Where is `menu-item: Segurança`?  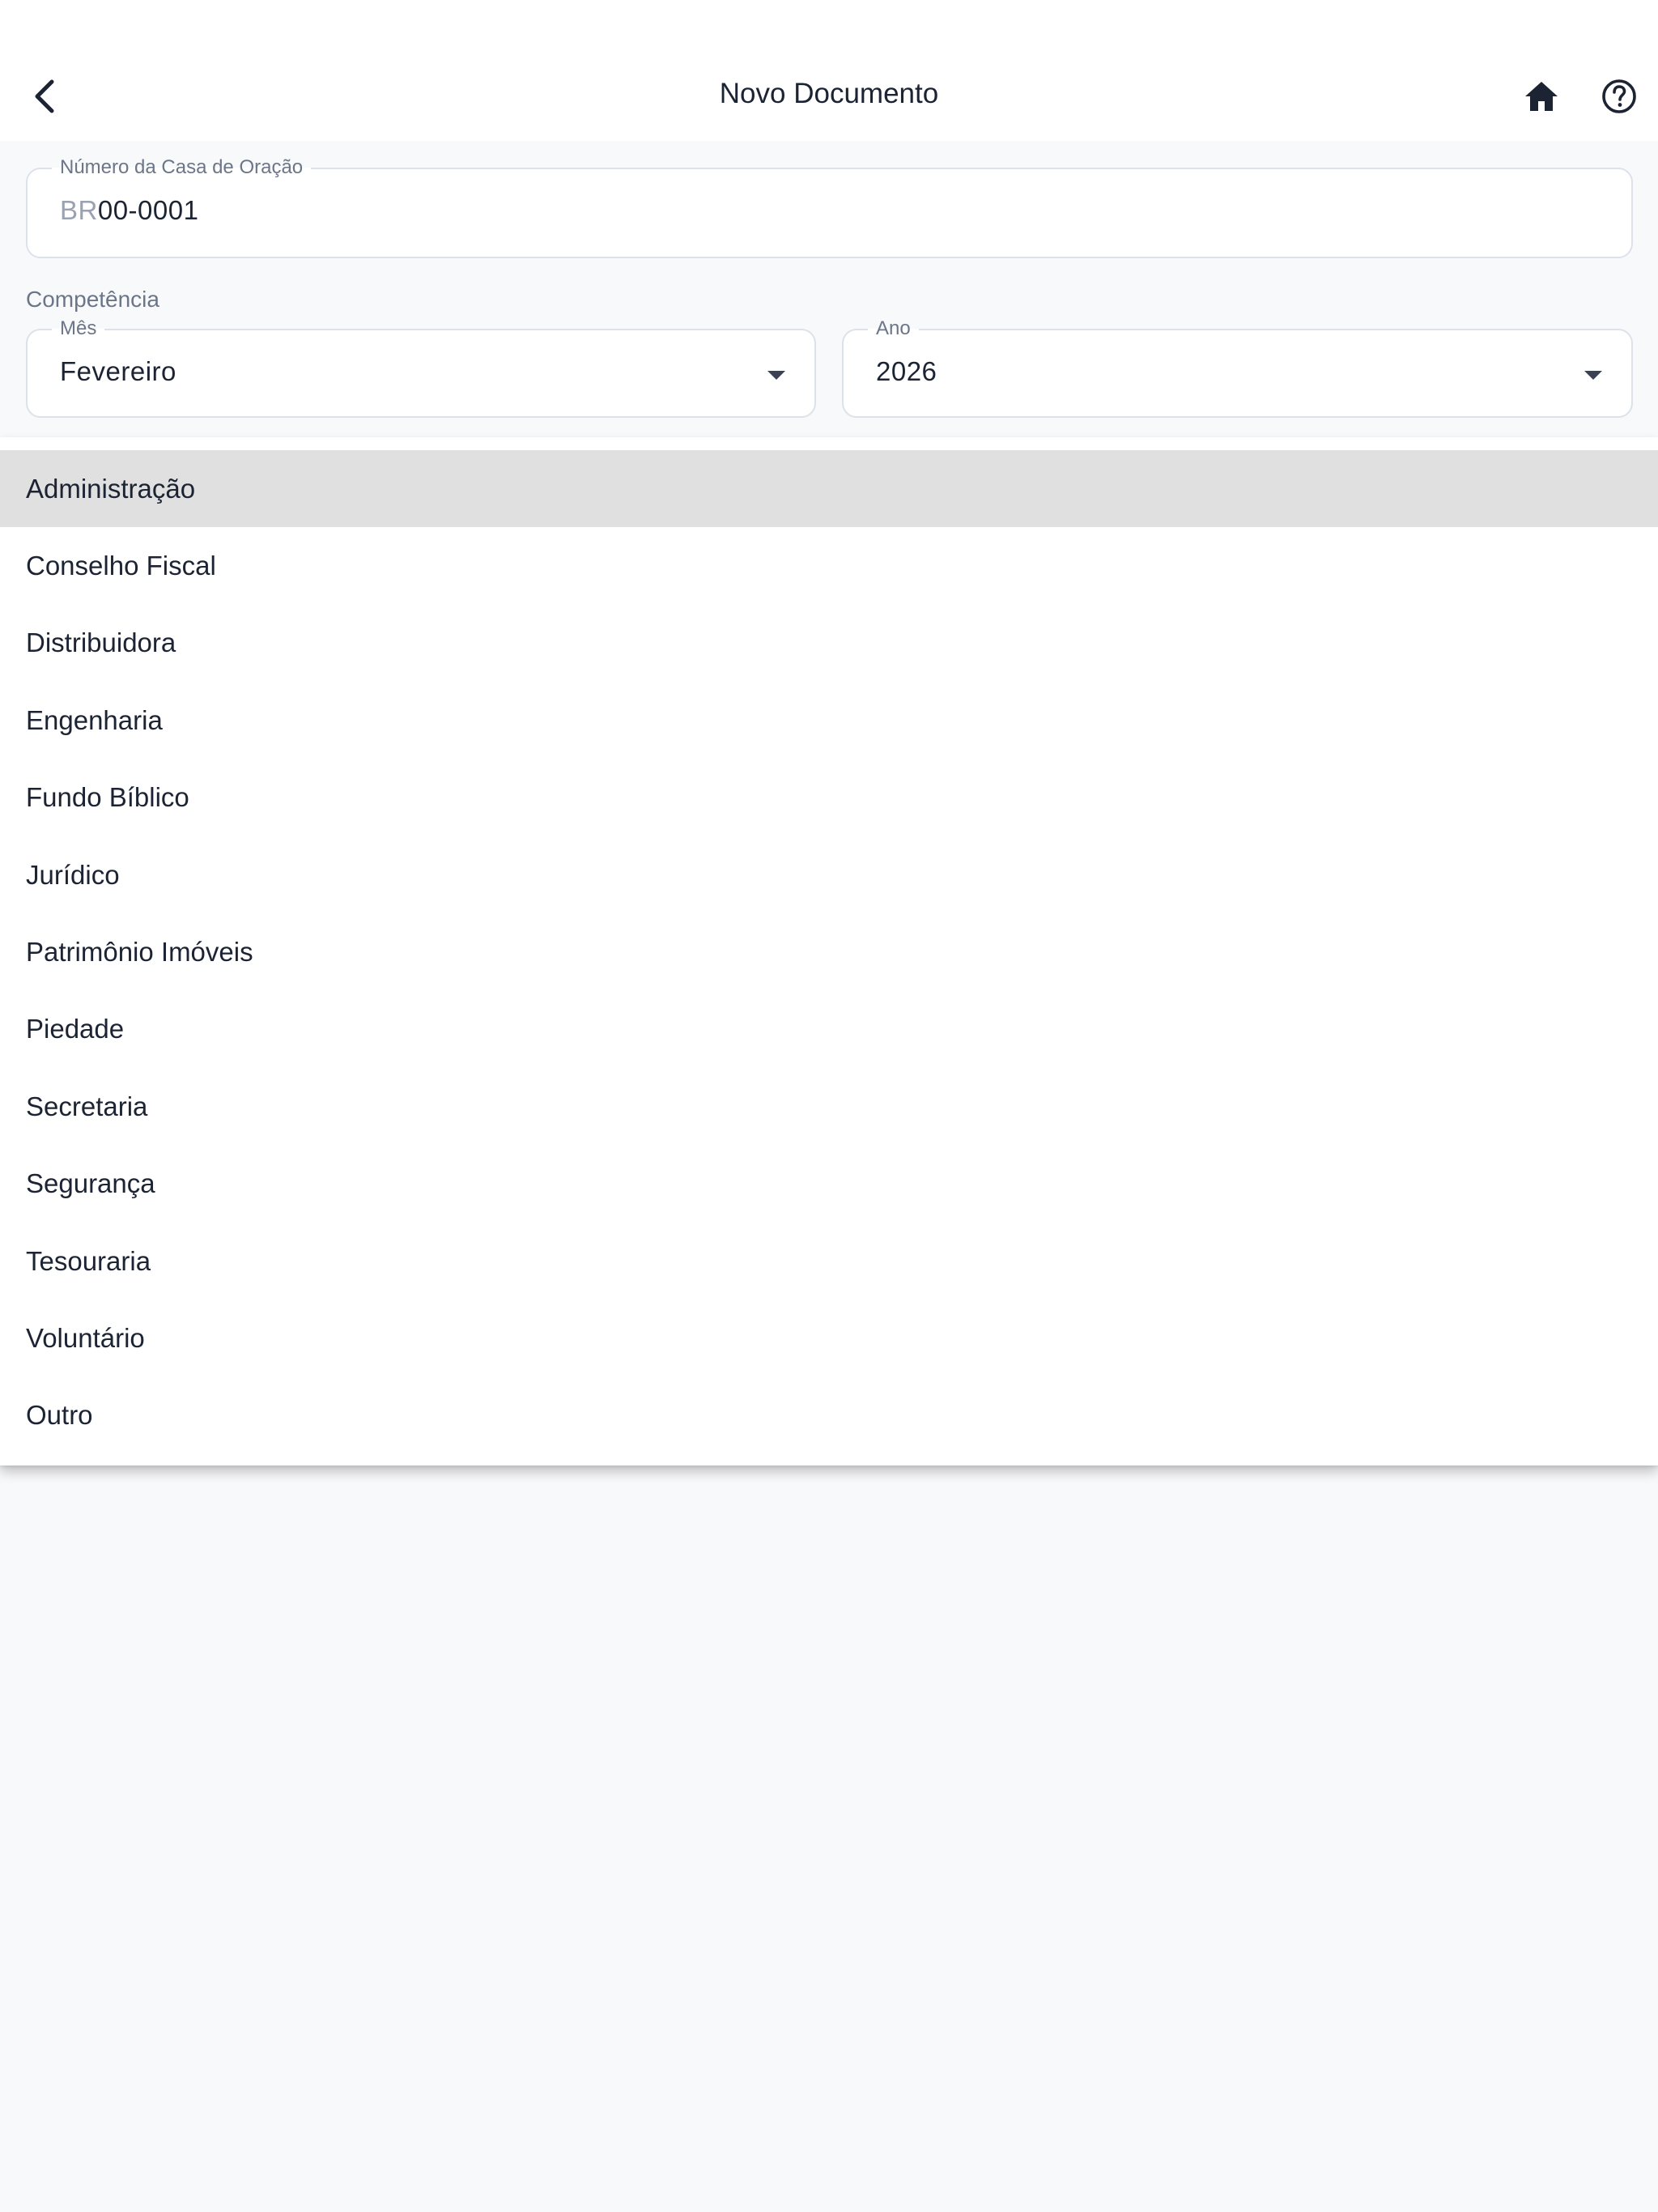 menu-item: Segurança is located at coordinates (829, 1185).